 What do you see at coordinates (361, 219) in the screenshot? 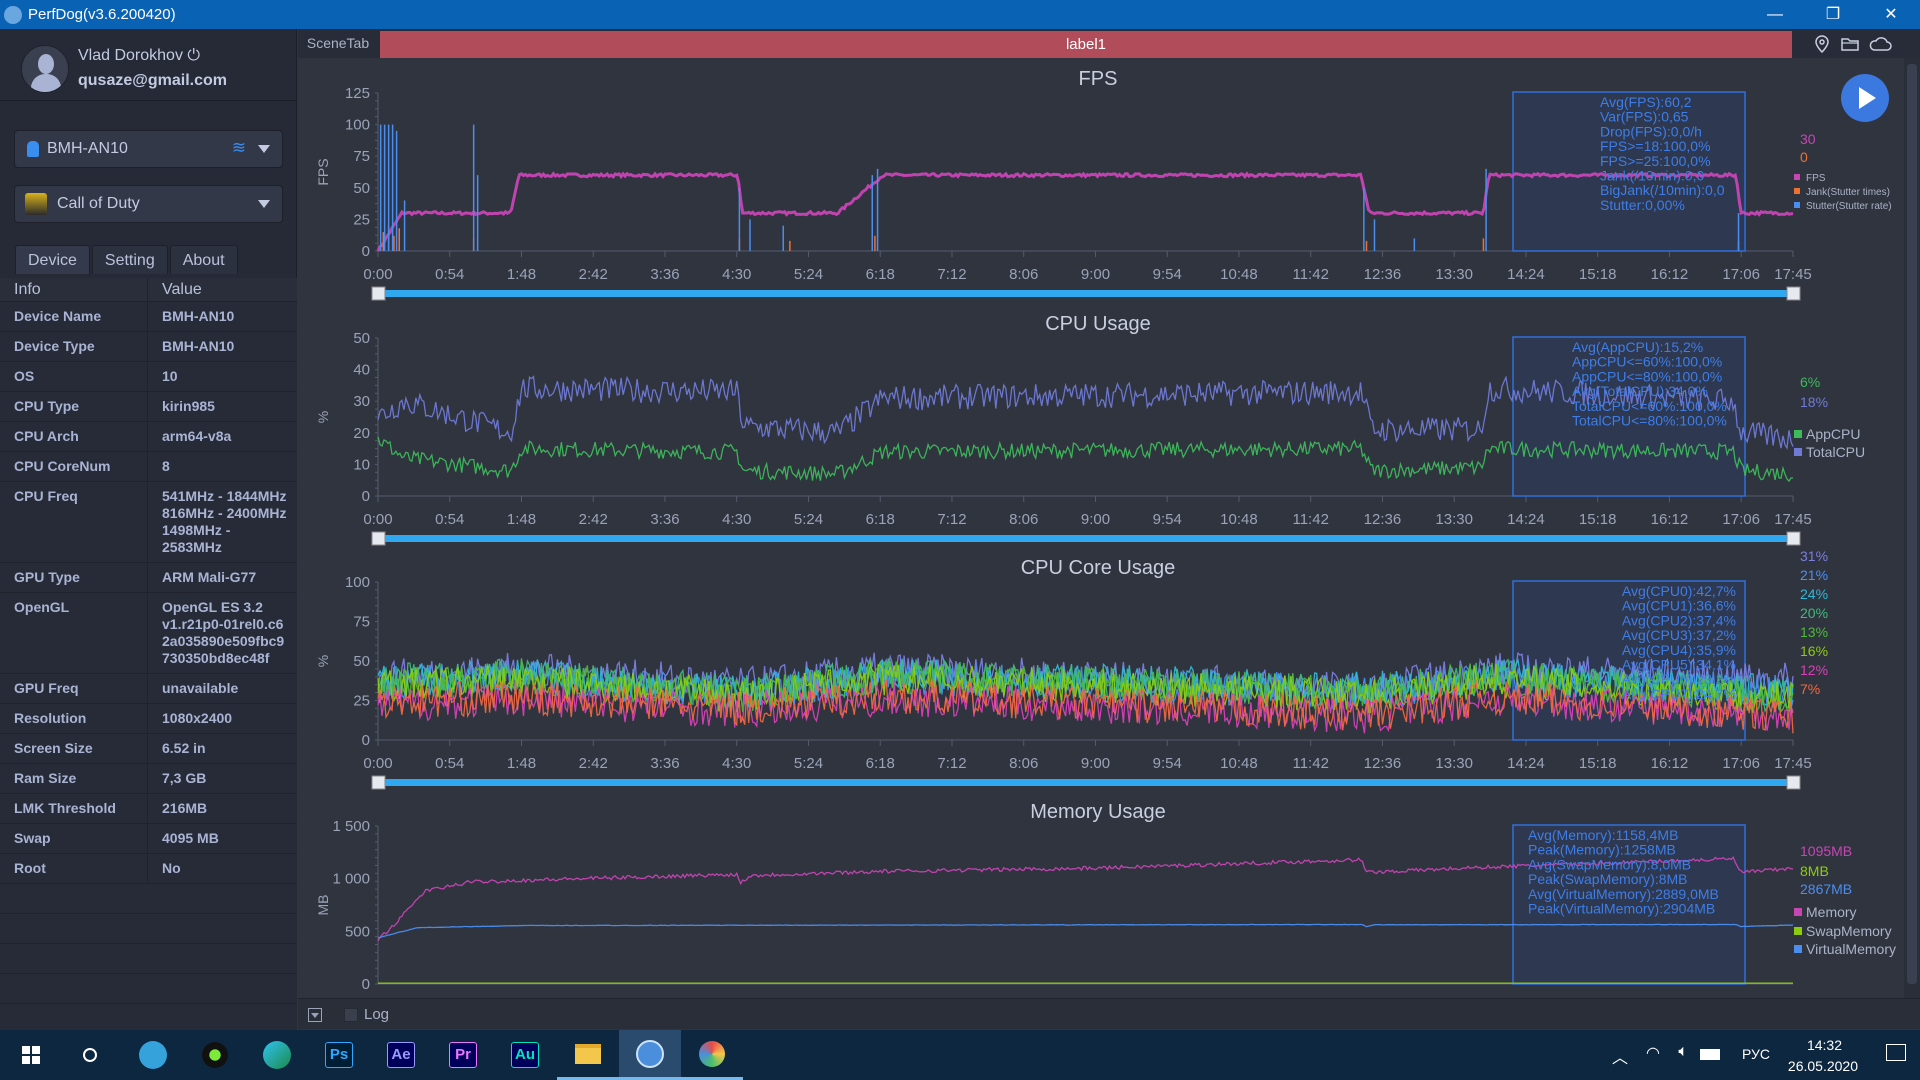
I see `y-tick-label: 25` at bounding box center [361, 219].